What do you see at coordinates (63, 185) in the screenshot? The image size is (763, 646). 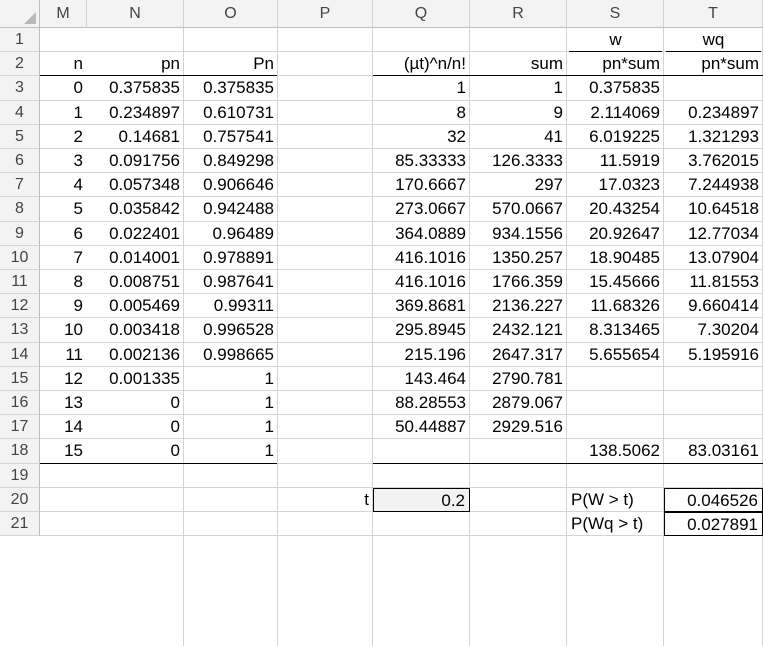 I see `cell-n-value: 4` at bounding box center [63, 185].